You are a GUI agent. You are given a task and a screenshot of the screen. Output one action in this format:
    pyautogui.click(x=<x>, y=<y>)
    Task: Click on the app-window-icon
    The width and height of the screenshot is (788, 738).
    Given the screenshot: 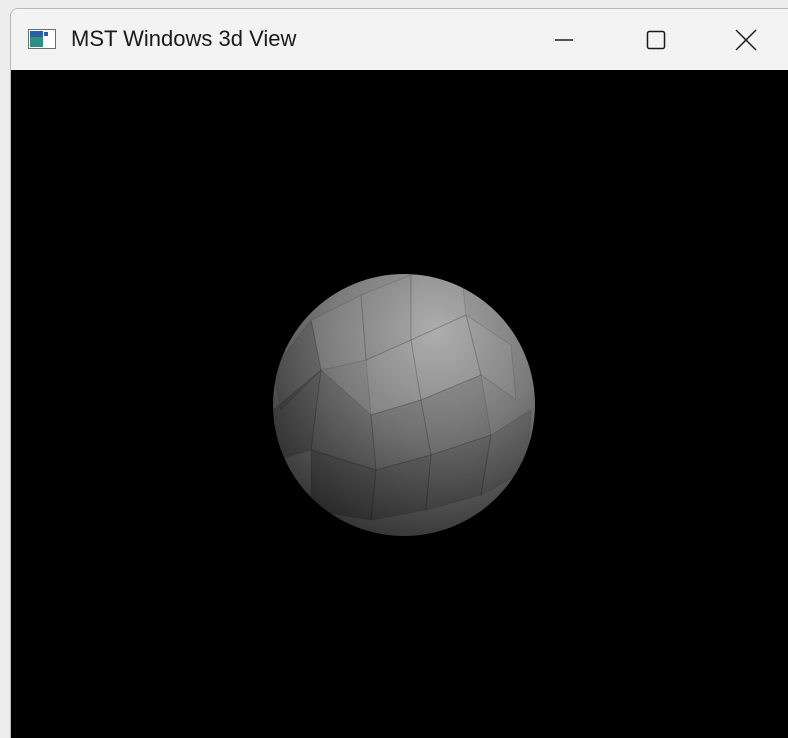 What is the action you would take?
    pyautogui.click(x=42, y=39)
    